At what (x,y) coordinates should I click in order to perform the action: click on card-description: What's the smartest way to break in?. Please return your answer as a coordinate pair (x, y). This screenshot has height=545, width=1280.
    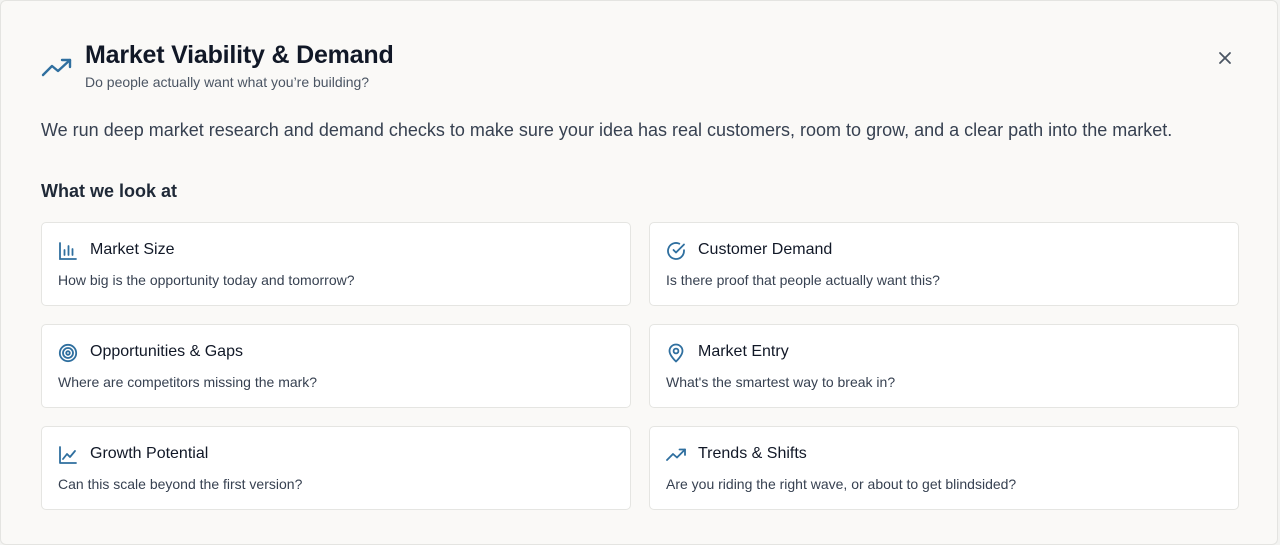
    Looking at the image, I should click on (781, 382).